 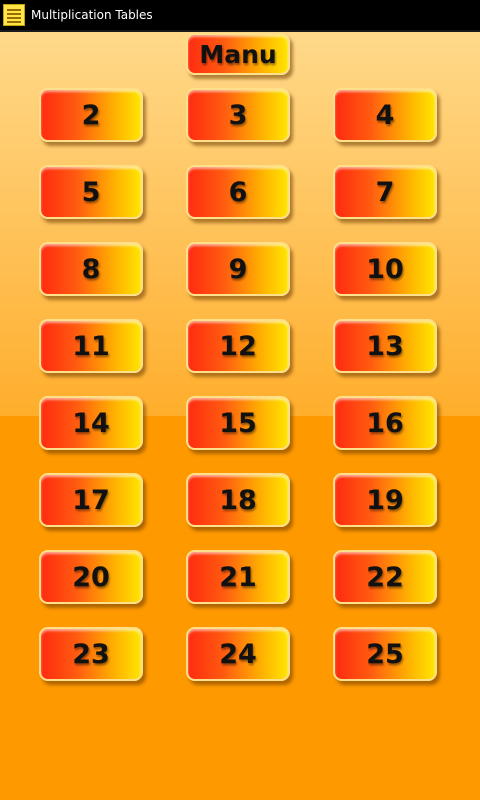 What do you see at coordinates (91, 654) in the screenshot?
I see `table-button-23: 23` at bounding box center [91, 654].